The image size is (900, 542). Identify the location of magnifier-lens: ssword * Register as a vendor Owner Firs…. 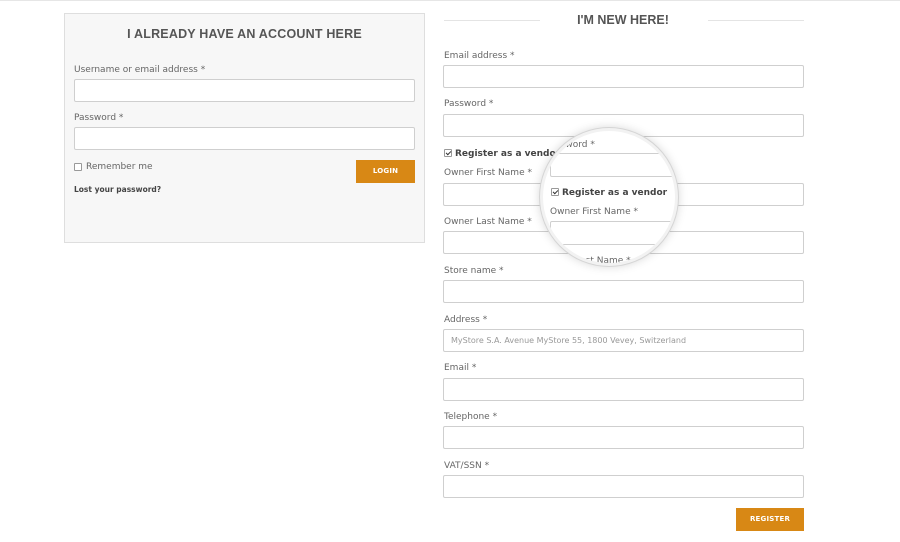
(609, 197).